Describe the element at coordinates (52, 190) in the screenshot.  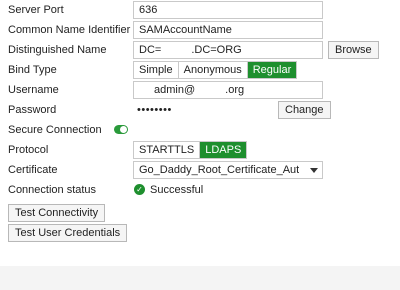
I see `connection-status-label: Connection status` at that location.